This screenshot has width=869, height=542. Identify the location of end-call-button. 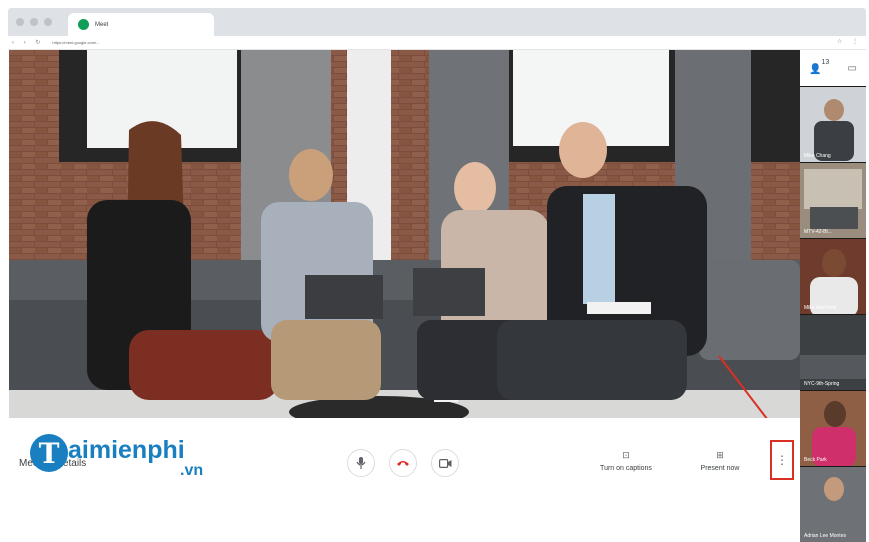
(403, 463).